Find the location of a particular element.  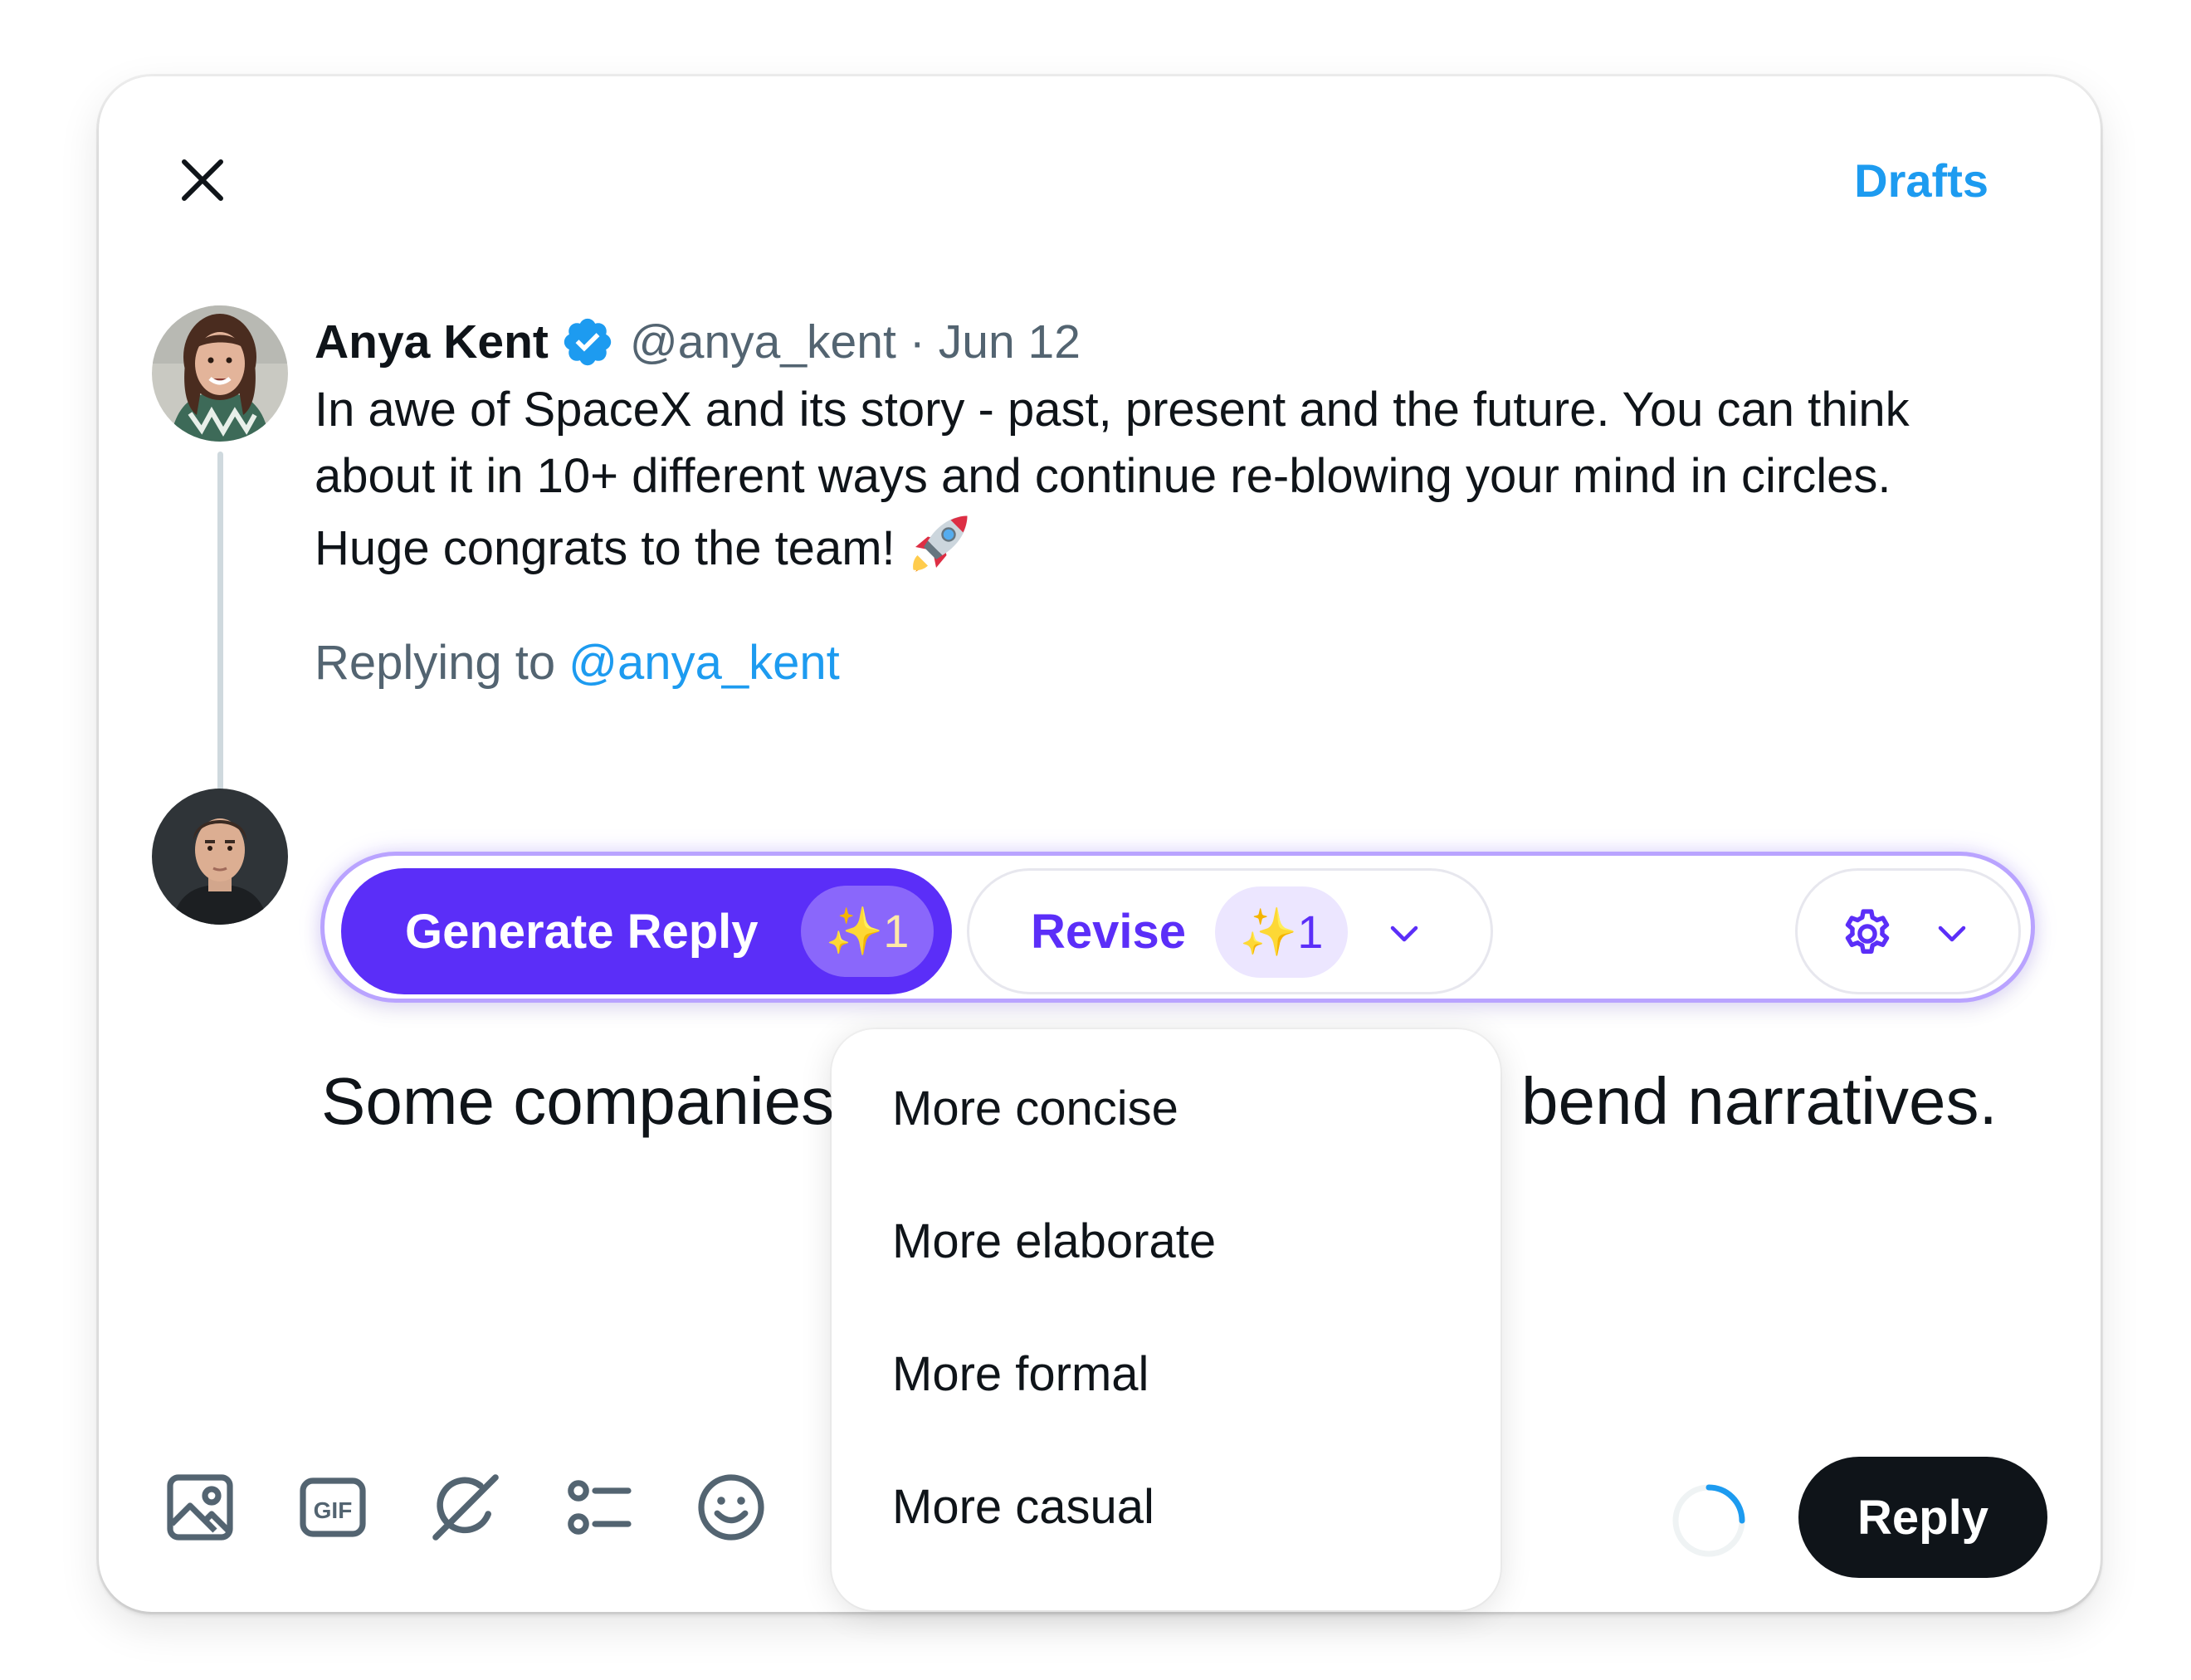

tweet-date: Jun 12 is located at coordinates (1010, 342).